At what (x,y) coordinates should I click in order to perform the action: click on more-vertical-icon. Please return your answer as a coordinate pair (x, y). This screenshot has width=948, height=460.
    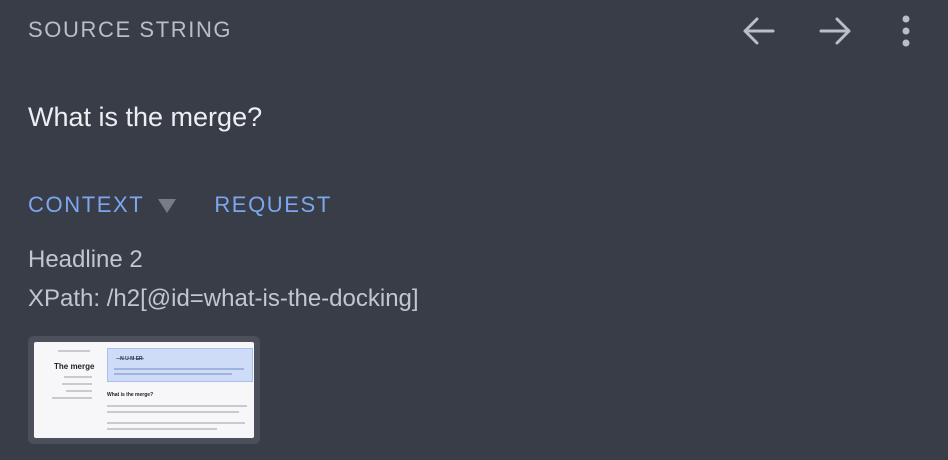
    Looking at the image, I should click on (906, 31).